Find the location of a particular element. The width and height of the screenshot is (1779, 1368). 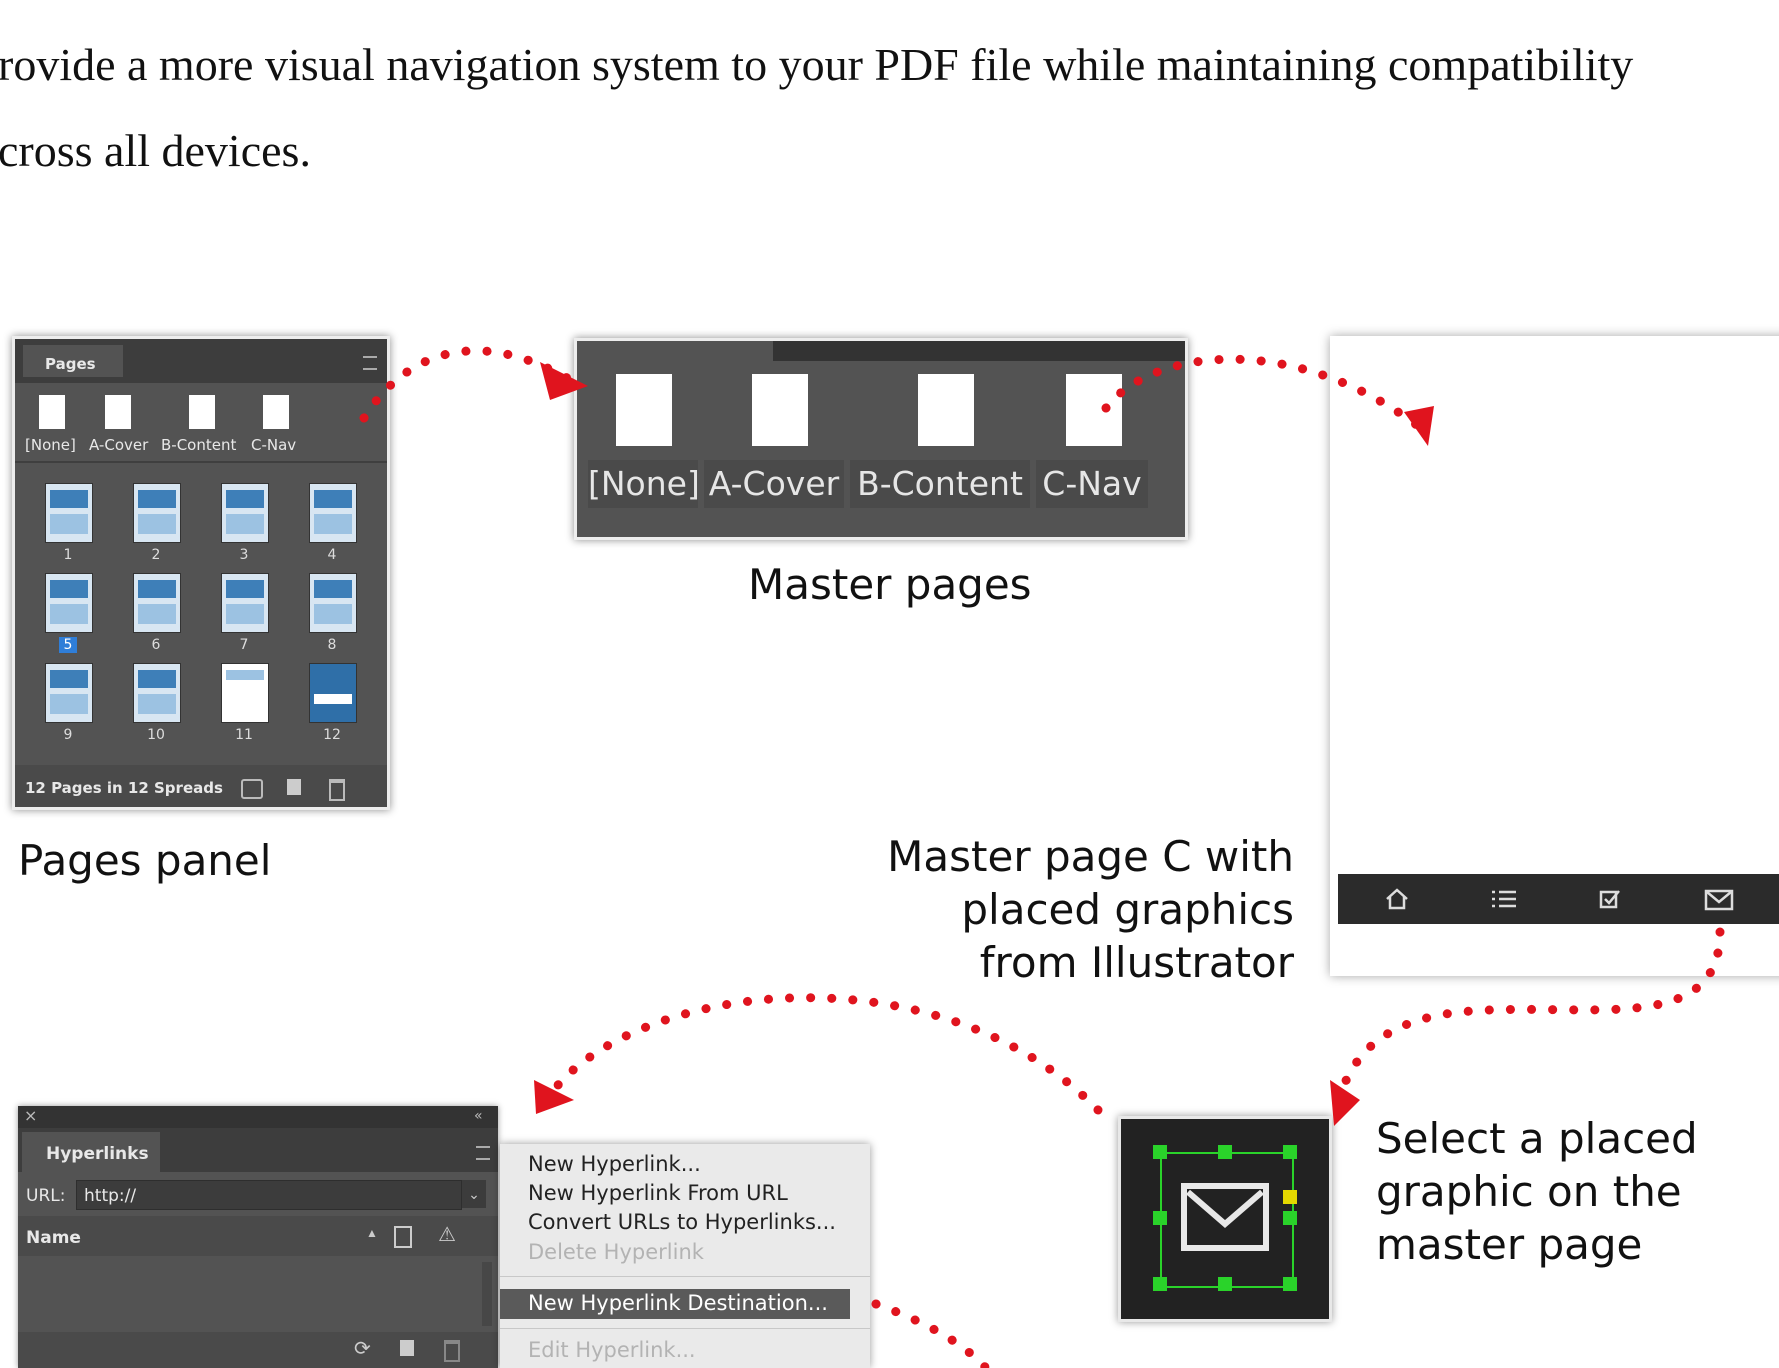

arrow-preview-to-graphic is located at coordinates (1531, 1011).